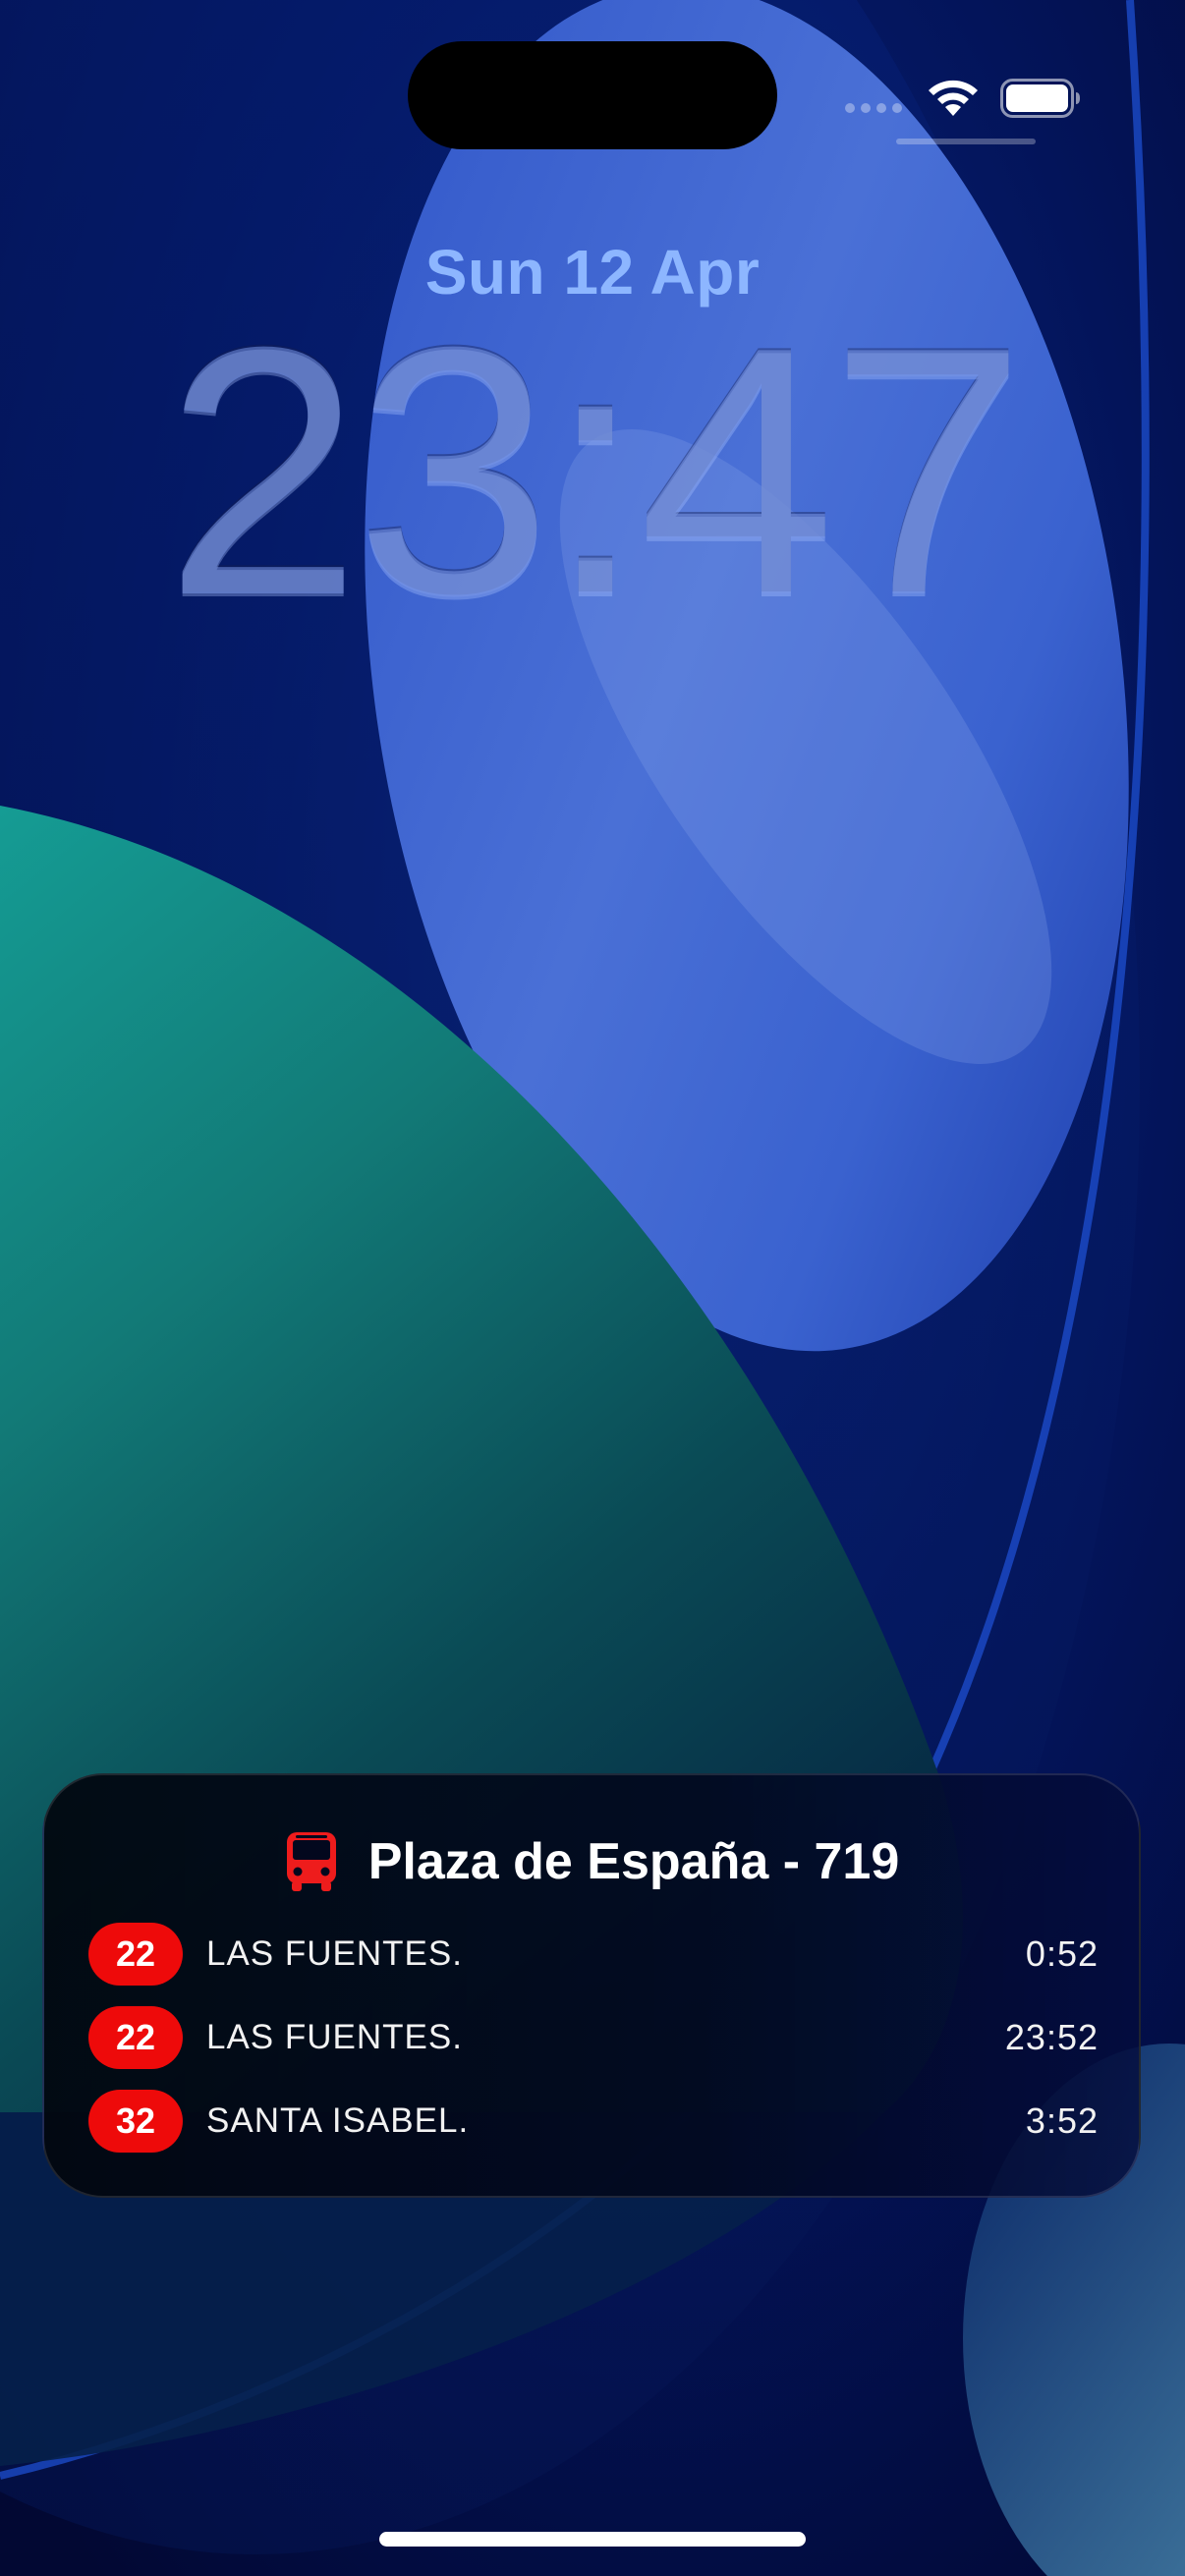 This screenshot has height=2576, width=1185. Describe the element at coordinates (592, 2539) in the screenshot. I see `home-indicator` at that location.